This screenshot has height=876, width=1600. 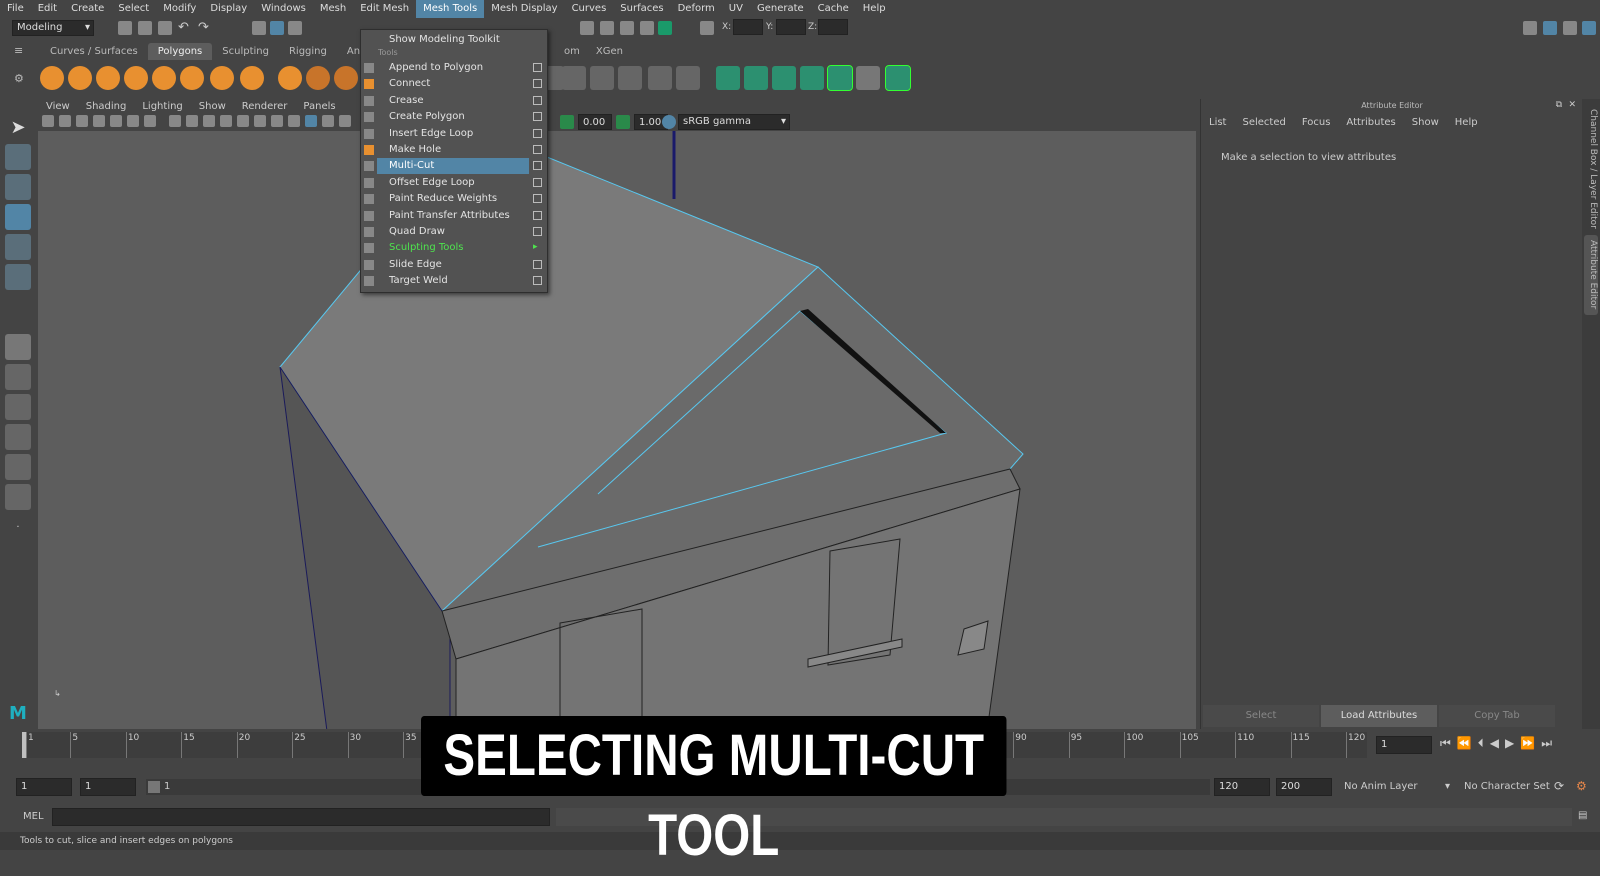 I want to click on exposure-field: 0.00, so click(x=595, y=122).